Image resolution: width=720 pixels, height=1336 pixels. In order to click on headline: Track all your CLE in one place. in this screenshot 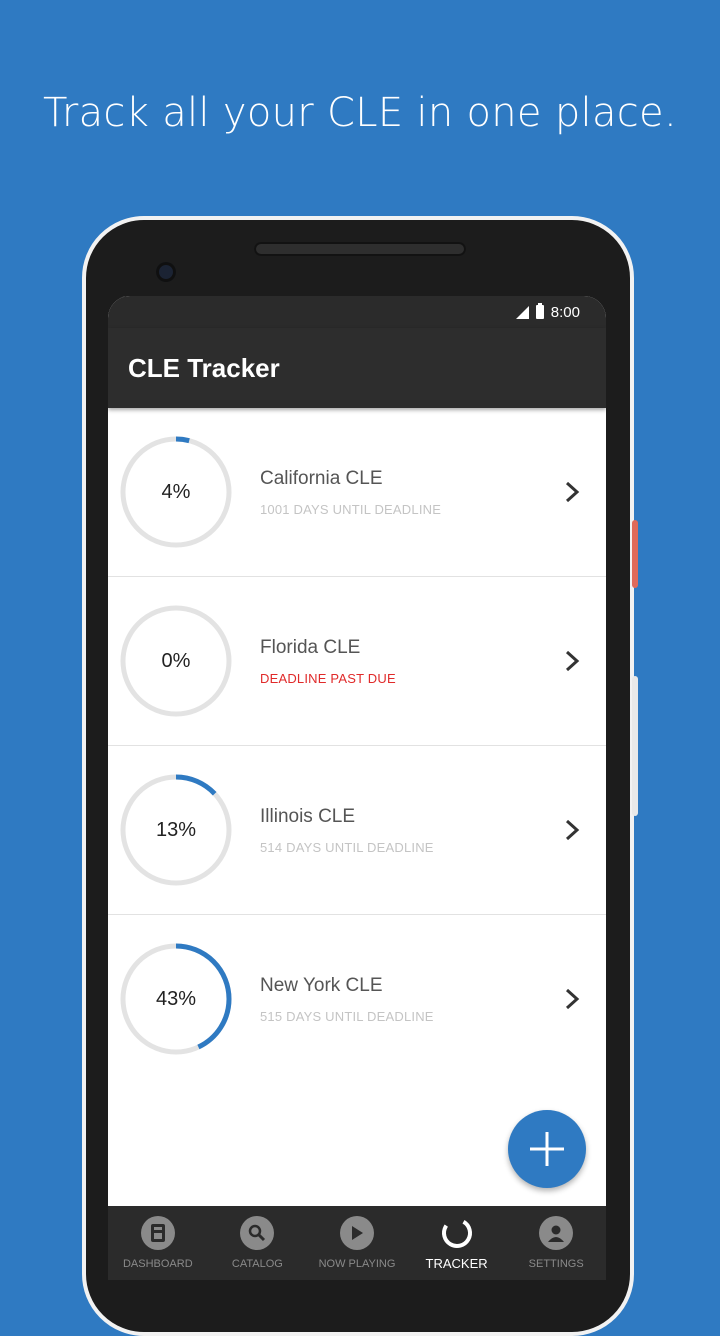, I will do `click(360, 113)`.